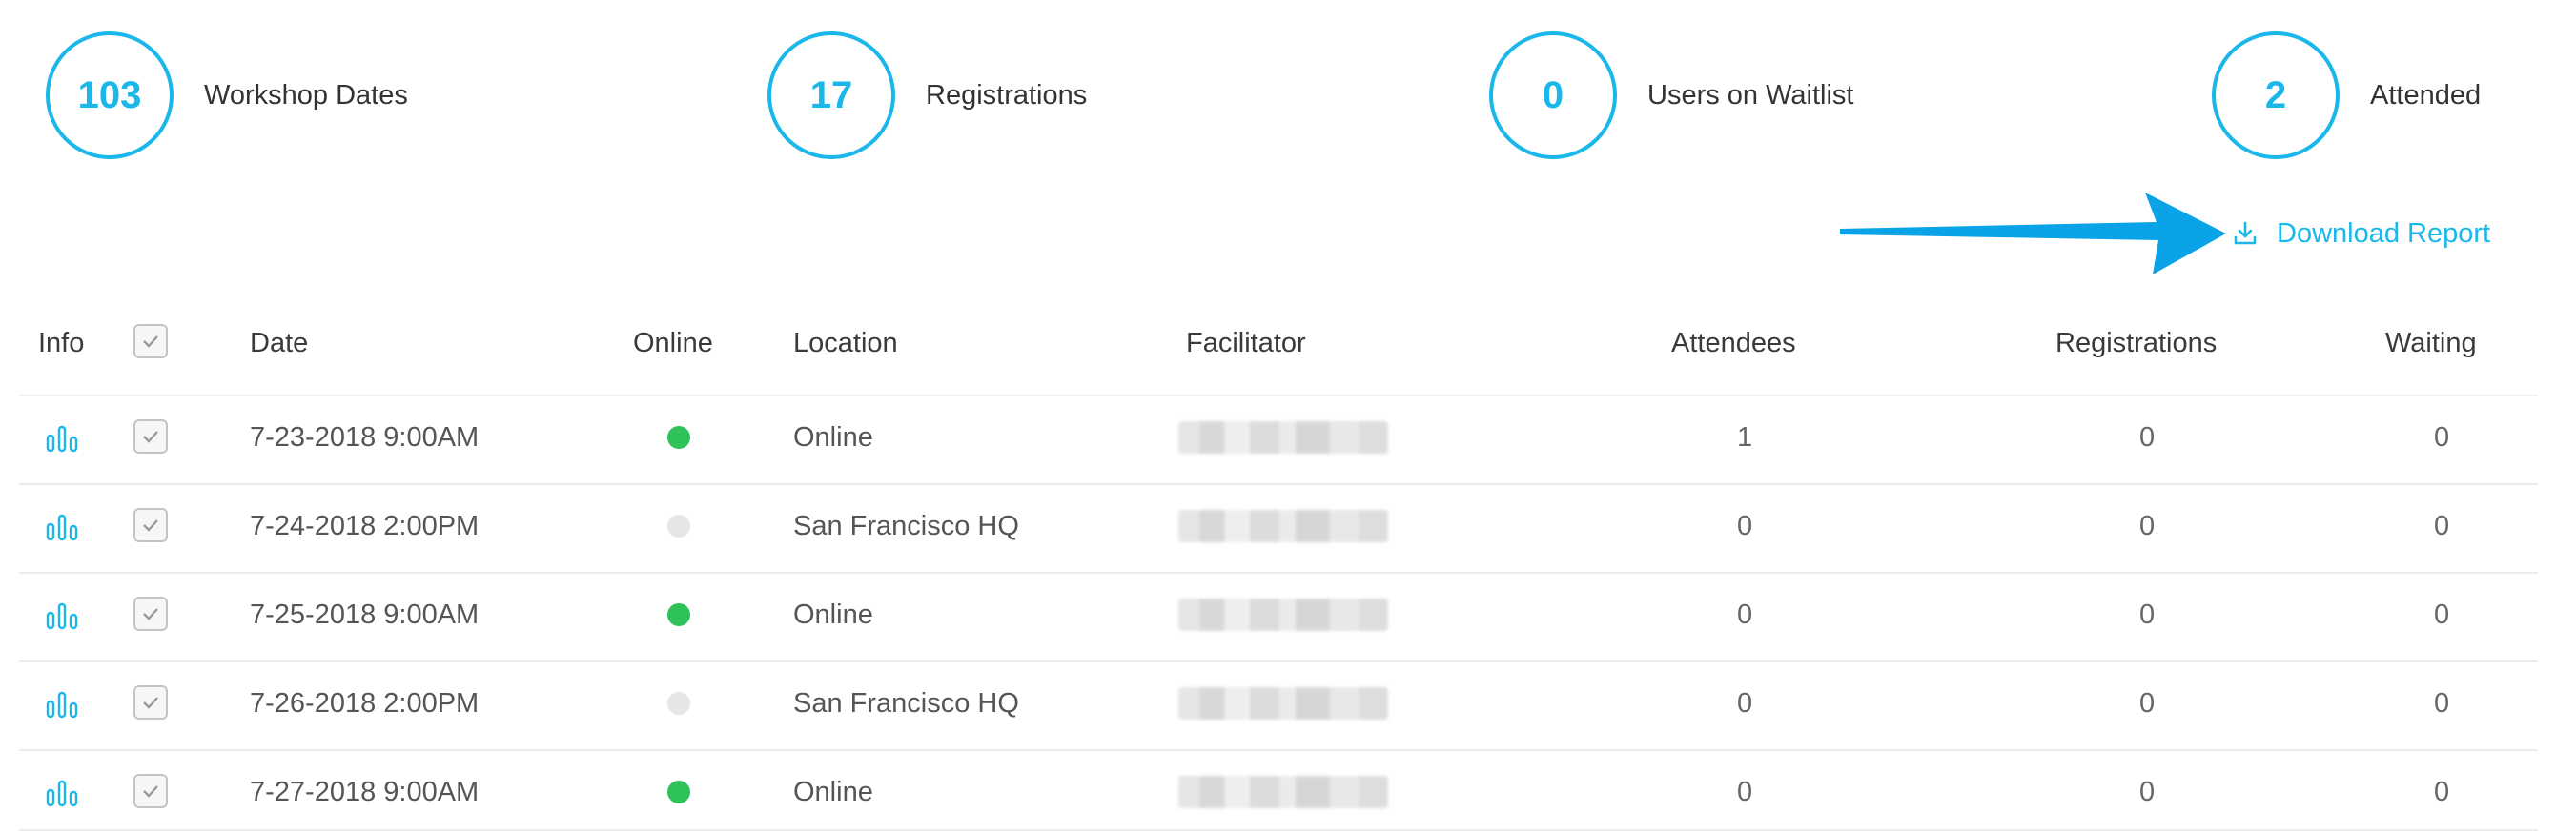 The image size is (2576, 833). Describe the element at coordinates (845, 343) in the screenshot. I see `header-location: Location` at that location.